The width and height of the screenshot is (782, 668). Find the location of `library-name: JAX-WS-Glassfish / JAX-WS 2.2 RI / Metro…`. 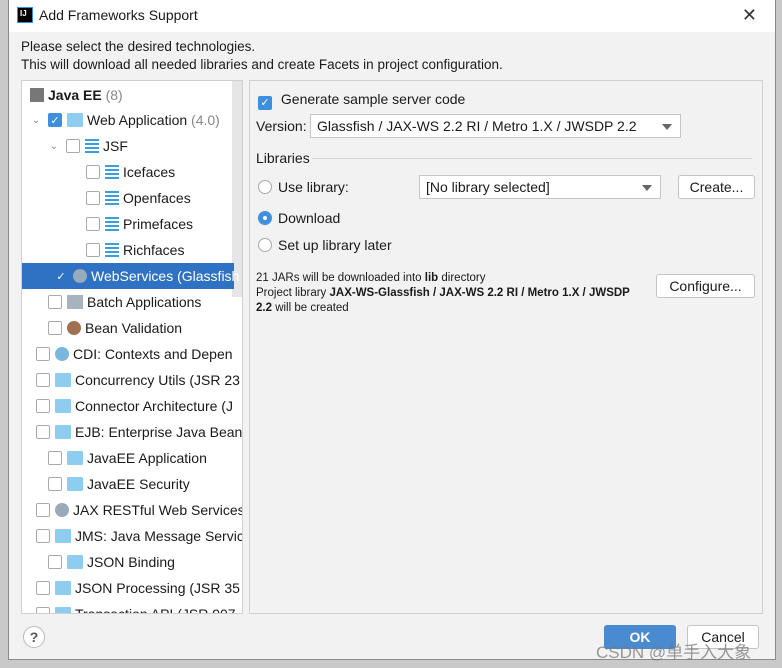

library-name: JAX-WS-Glassfish / JAX-WS 2.2 RI / Metro… is located at coordinates (479, 293).